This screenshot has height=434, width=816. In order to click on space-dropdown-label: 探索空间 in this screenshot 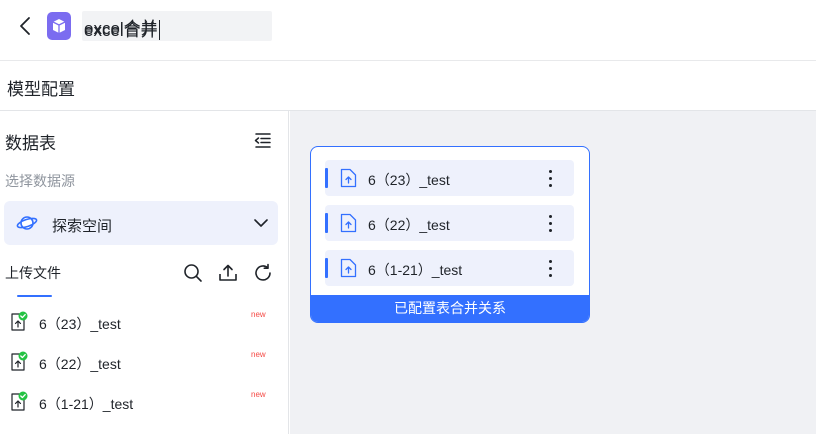, I will do `click(82, 226)`.